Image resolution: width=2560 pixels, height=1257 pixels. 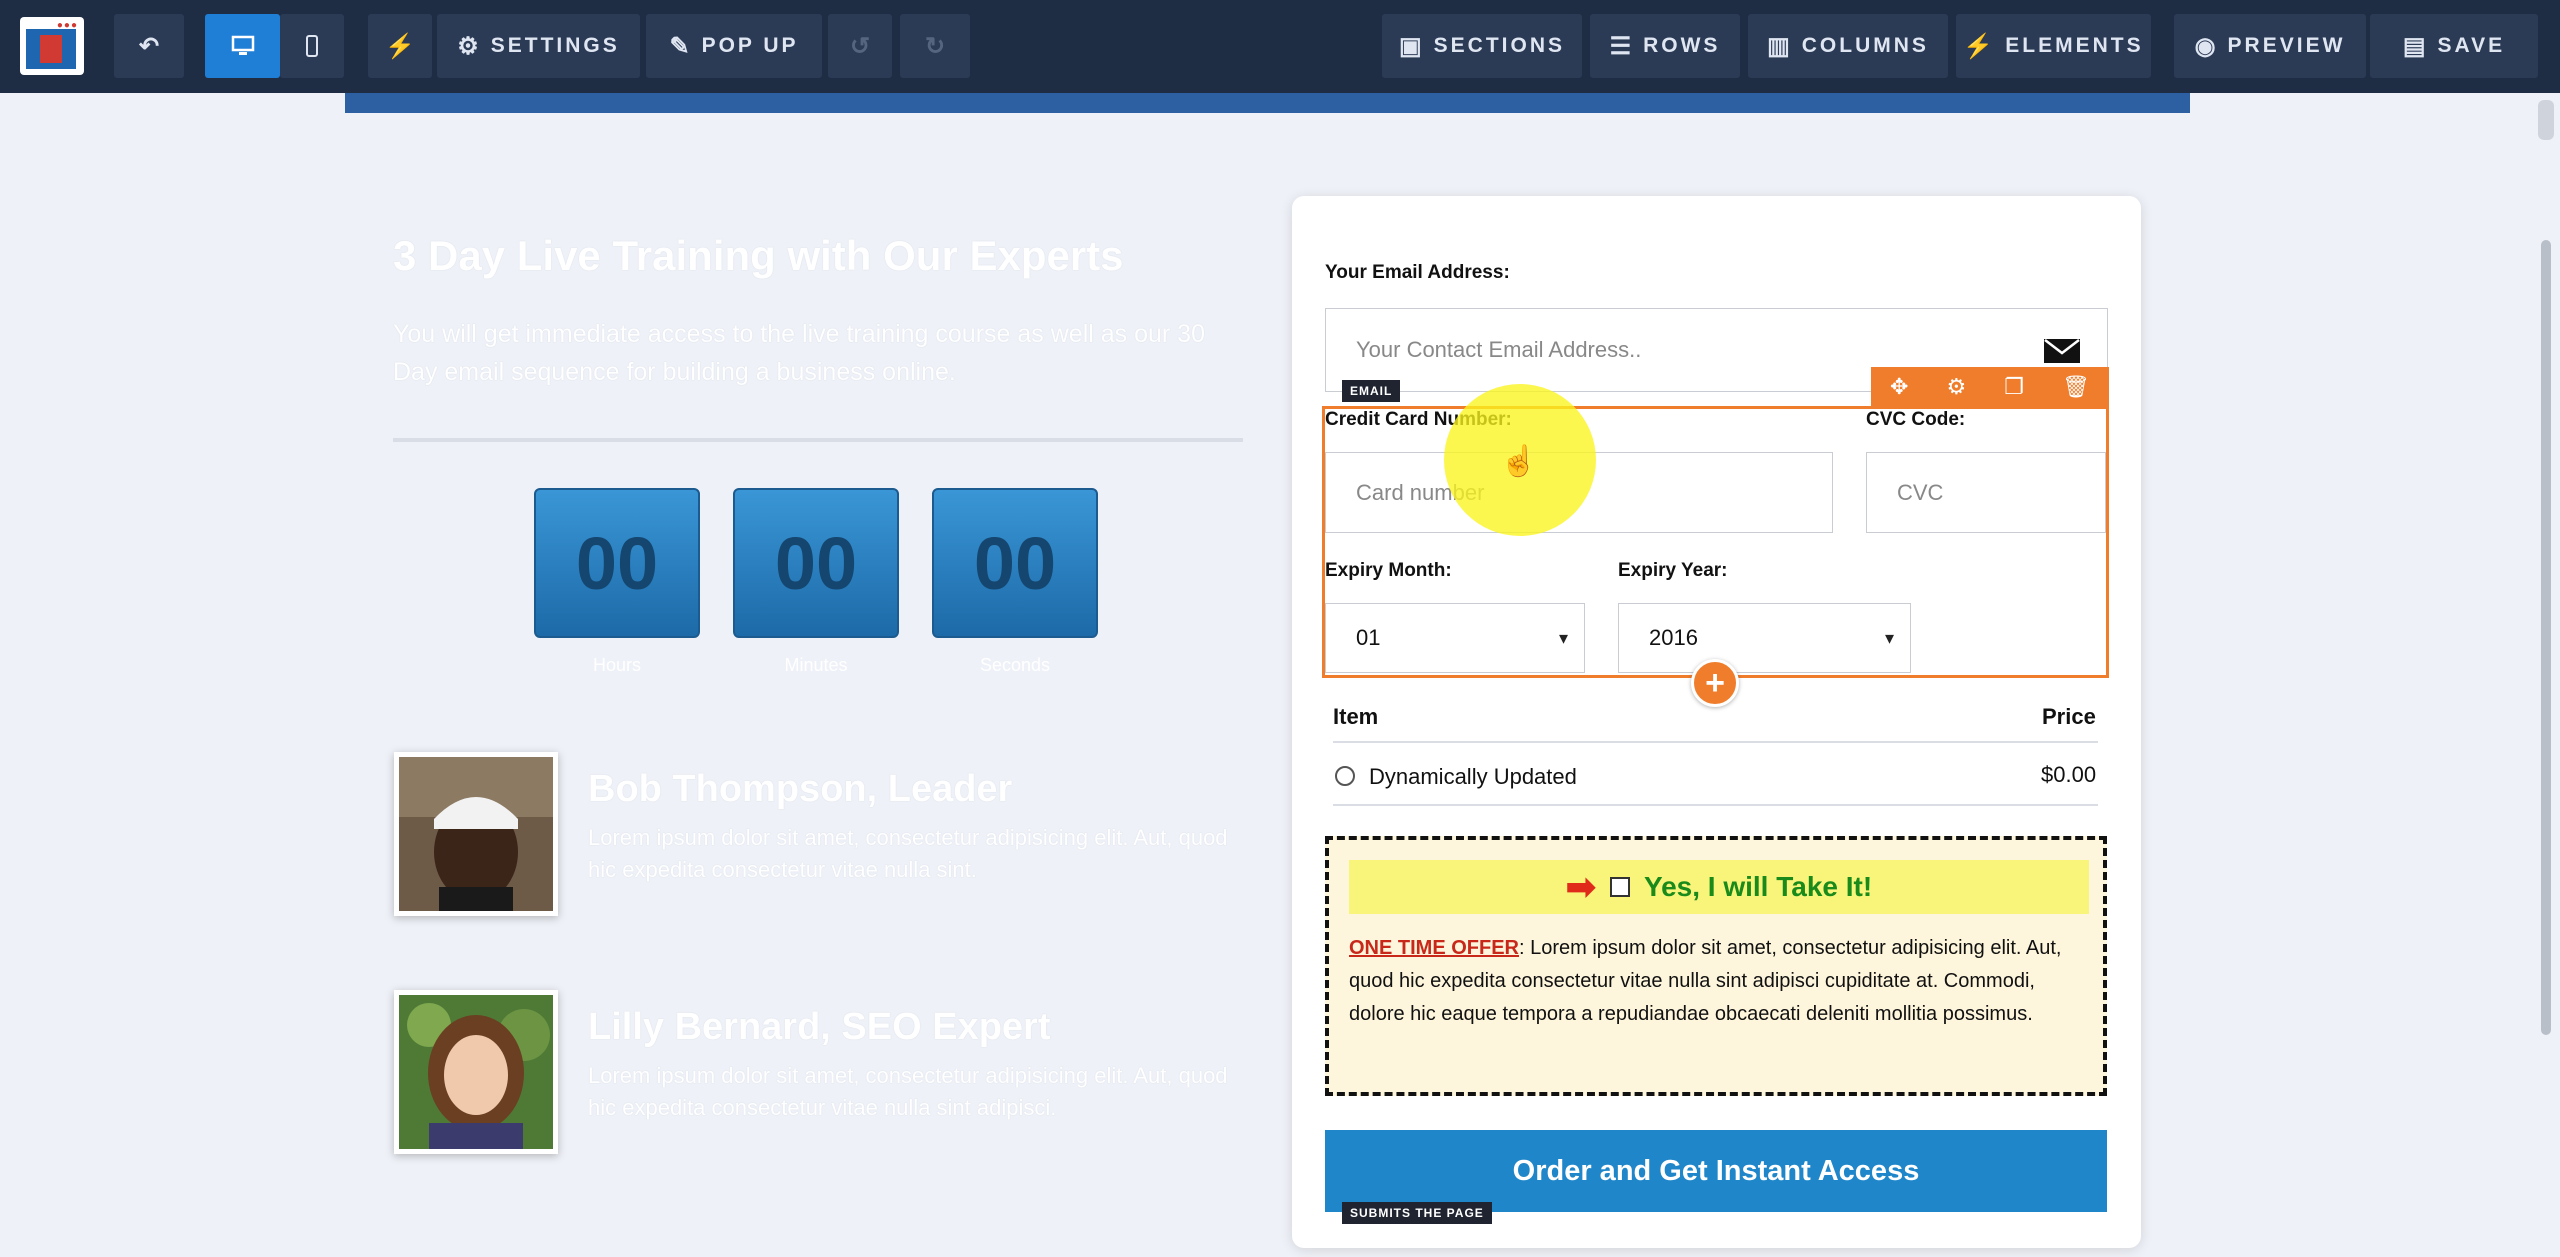 I want to click on scrollbar-thumb, so click(x=2546, y=637).